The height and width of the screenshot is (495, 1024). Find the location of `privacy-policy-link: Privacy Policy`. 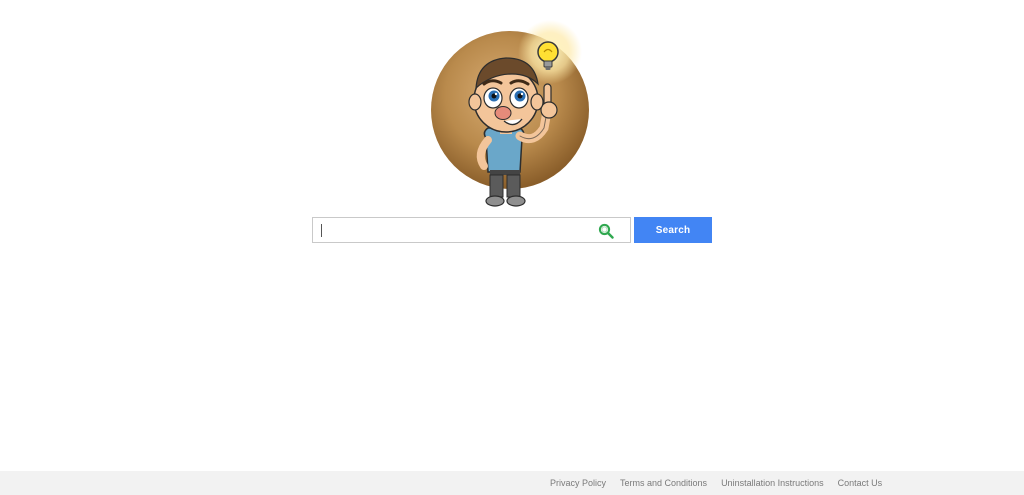

privacy-policy-link: Privacy Policy is located at coordinates (578, 483).